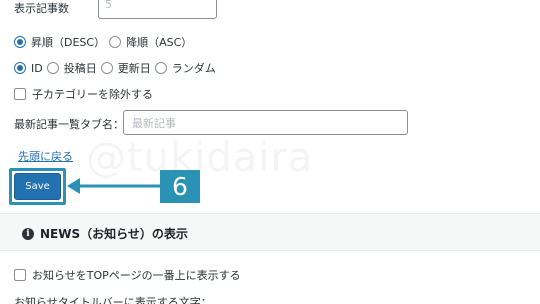  What do you see at coordinates (69, 124) in the screenshot?
I see `tab-name-label: 最新記事一覧タブ名：` at bounding box center [69, 124].